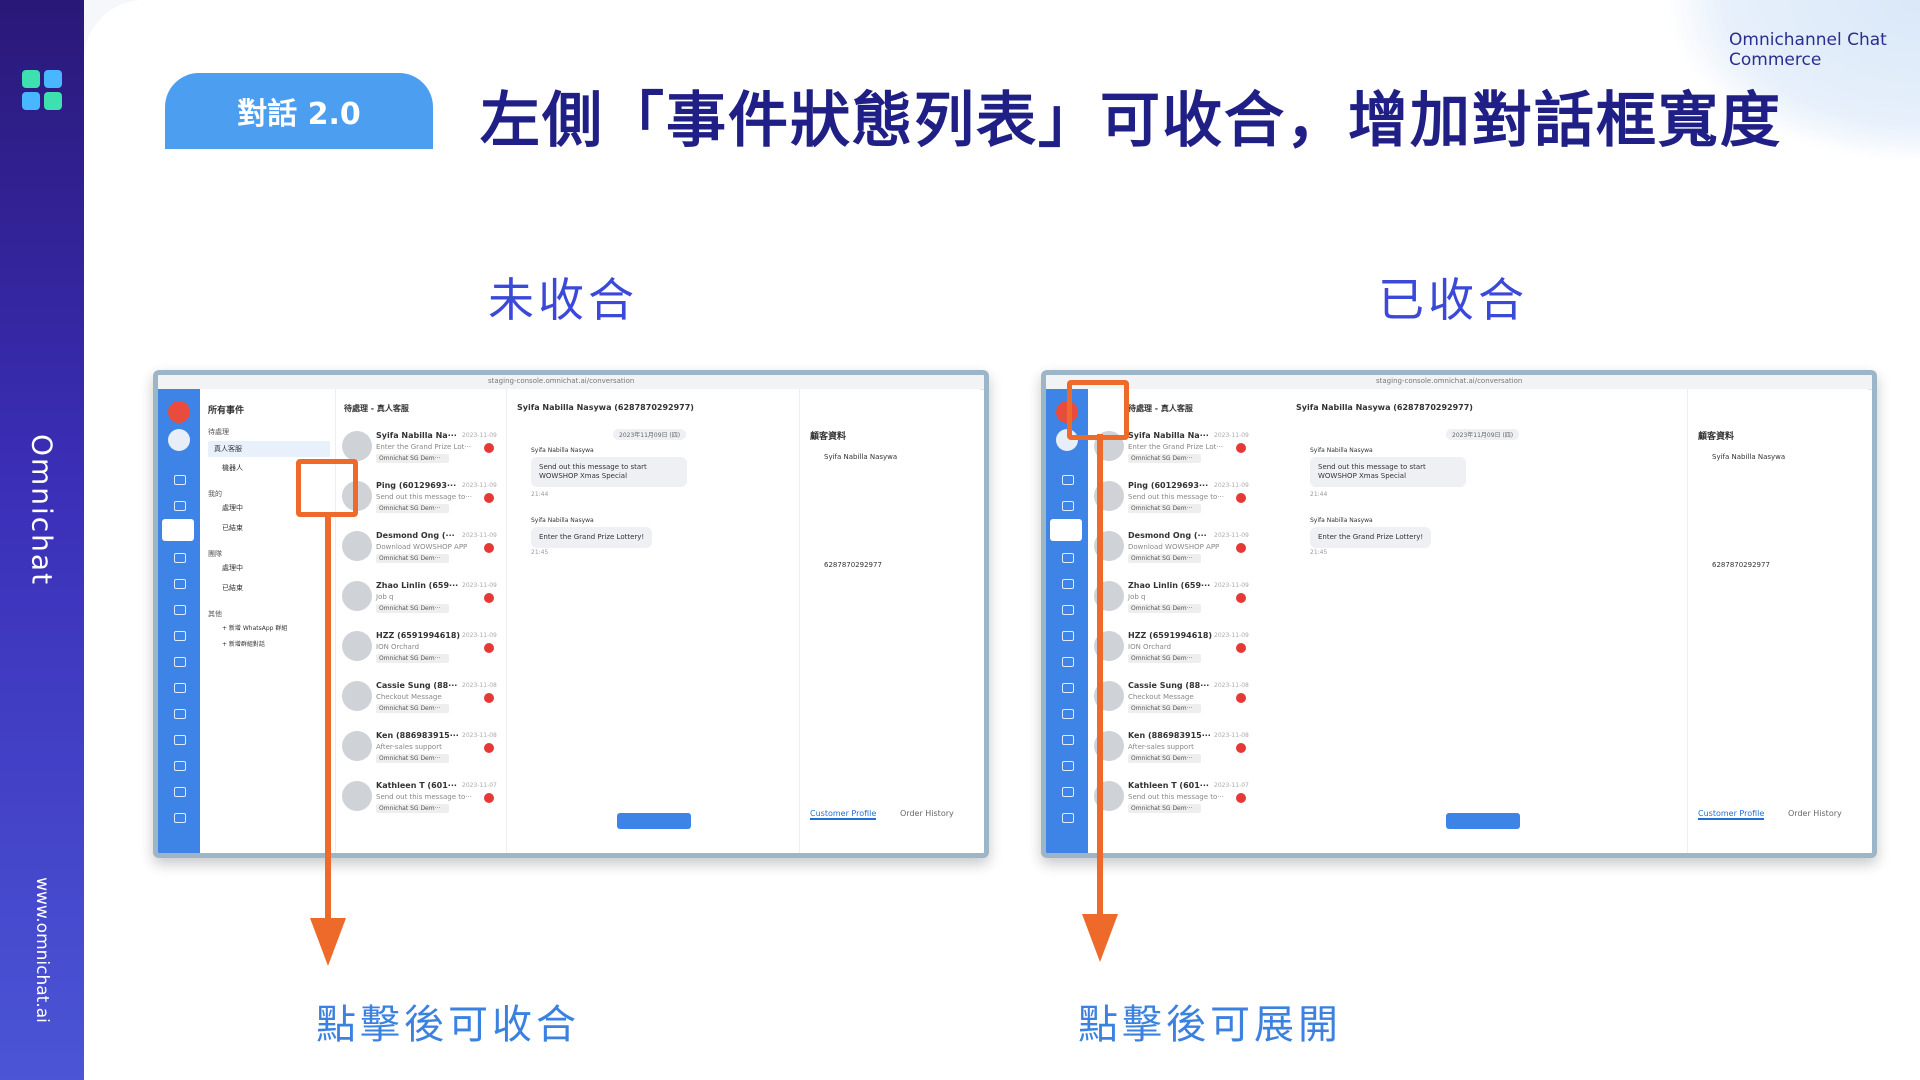 Image resolution: width=1920 pixels, height=1080 pixels. Describe the element at coordinates (243, 643) in the screenshot. I see `add-group-chat: + 新增群組對話` at that location.